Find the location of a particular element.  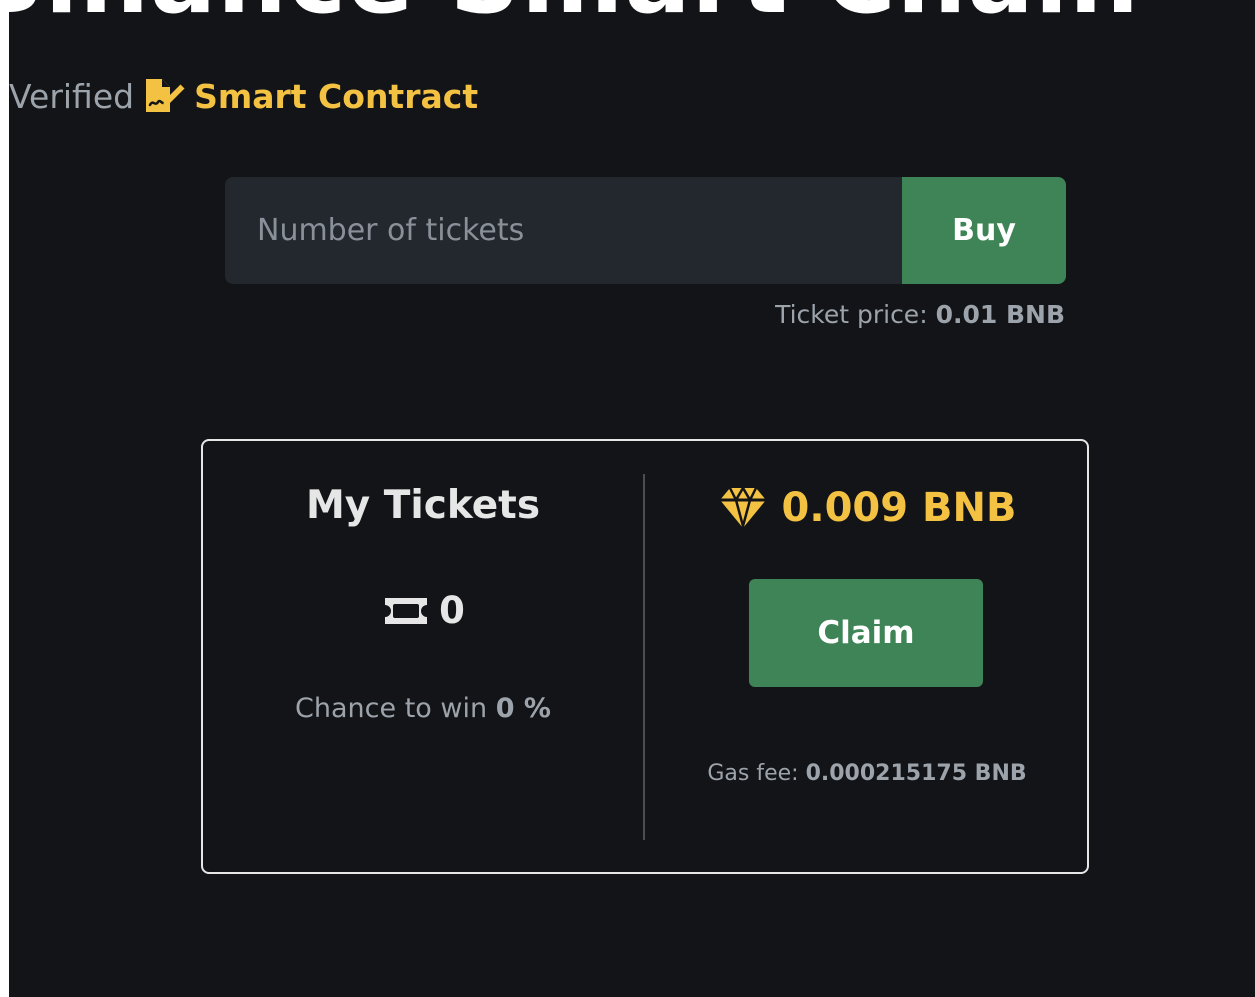

my-tickets-title: My Tickets is located at coordinates (423, 505).